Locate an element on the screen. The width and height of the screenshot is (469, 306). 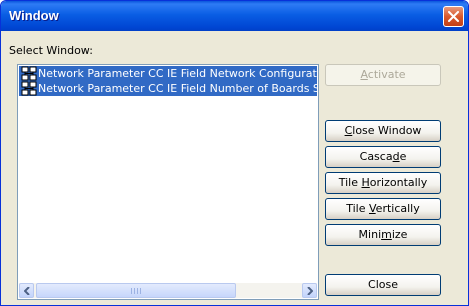
scroll-left-button is located at coordinates (26, 290).